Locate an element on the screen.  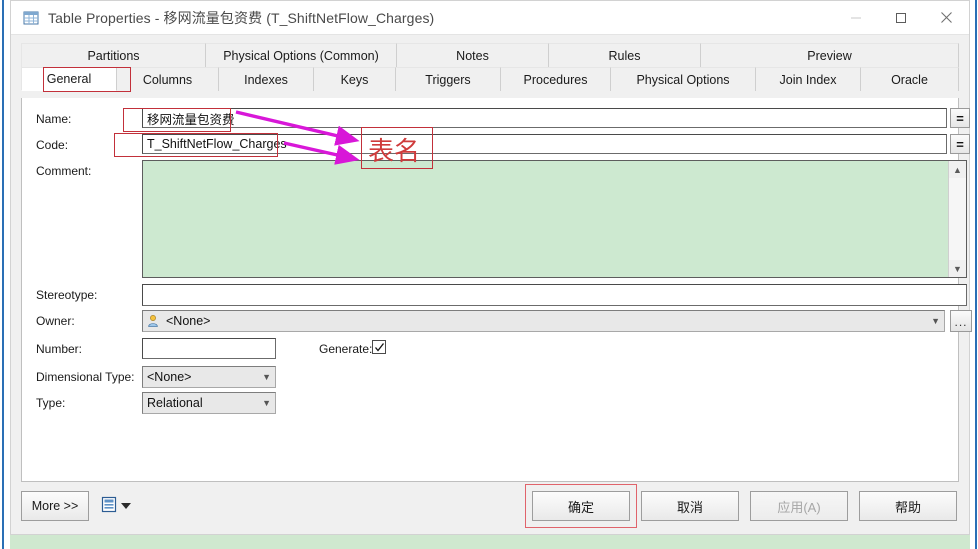
tab-preview: Preview is located at coordinates (830, 55).